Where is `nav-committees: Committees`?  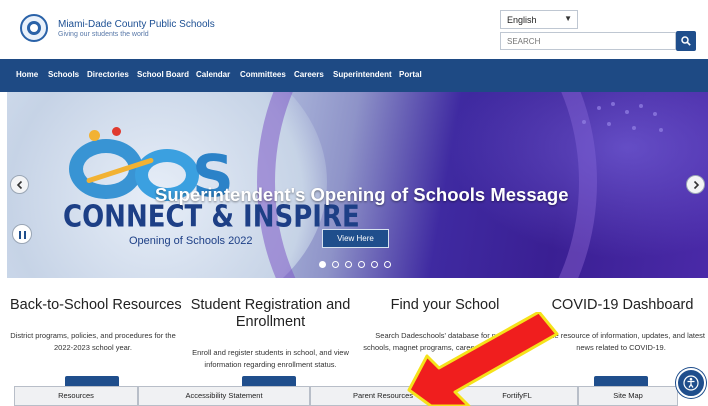 nav-committees: Committees is located at coordinates (263, 74).